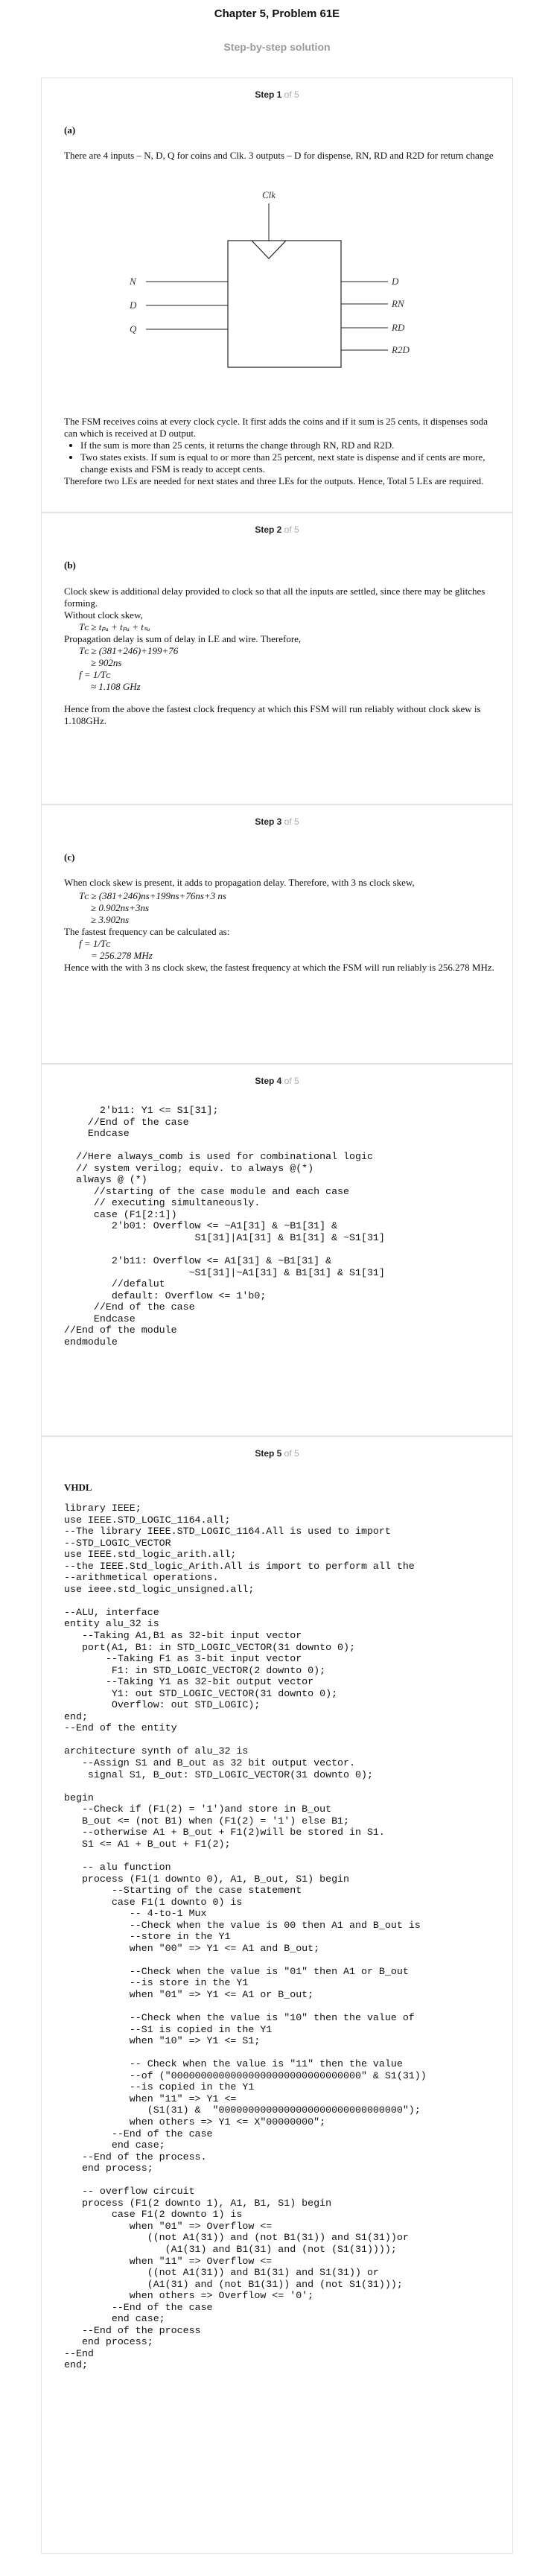 The height and width of the screenshot is (2576, 554). I want to click on equation-frequency-result: = 256.278 MHz, so click(122, 956).